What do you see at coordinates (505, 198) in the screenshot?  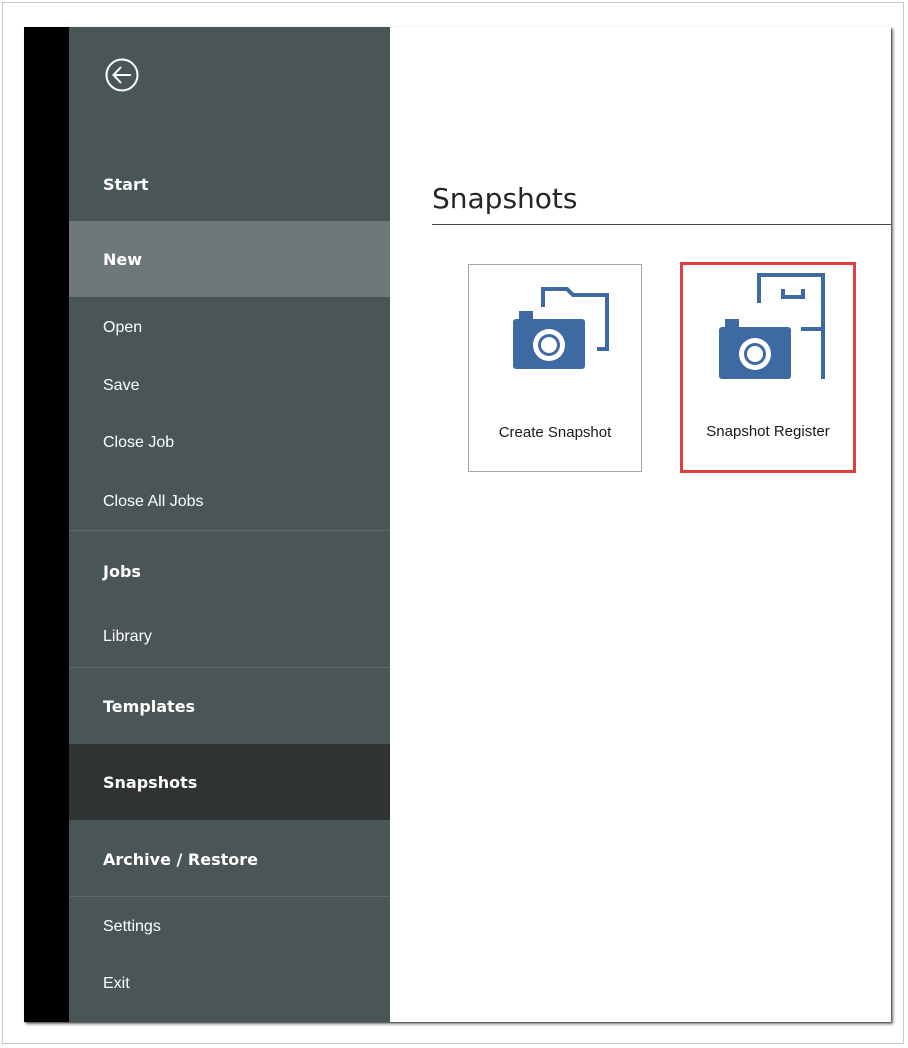 I see `page-title: Snapshots` at bounding box center [505, 198].